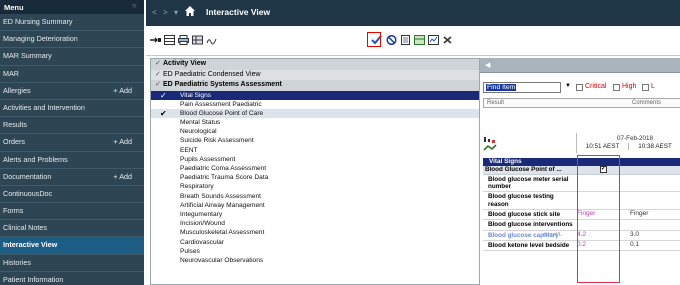 This screenshot has width=680, height=285. Describe the element at coordinates (629, 86) in the screenshot. I see `high-label: High` at that location.